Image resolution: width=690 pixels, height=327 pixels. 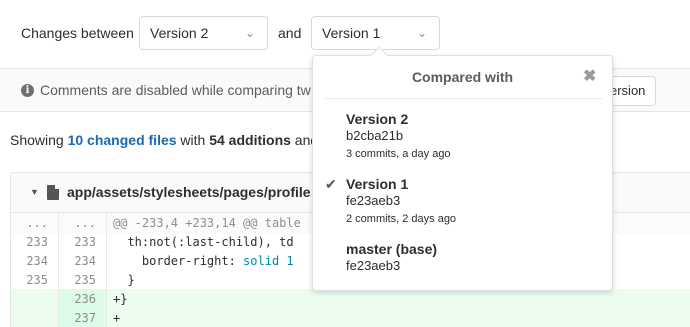 I want to click on code-segment: +}, so click(x=120, y=299).